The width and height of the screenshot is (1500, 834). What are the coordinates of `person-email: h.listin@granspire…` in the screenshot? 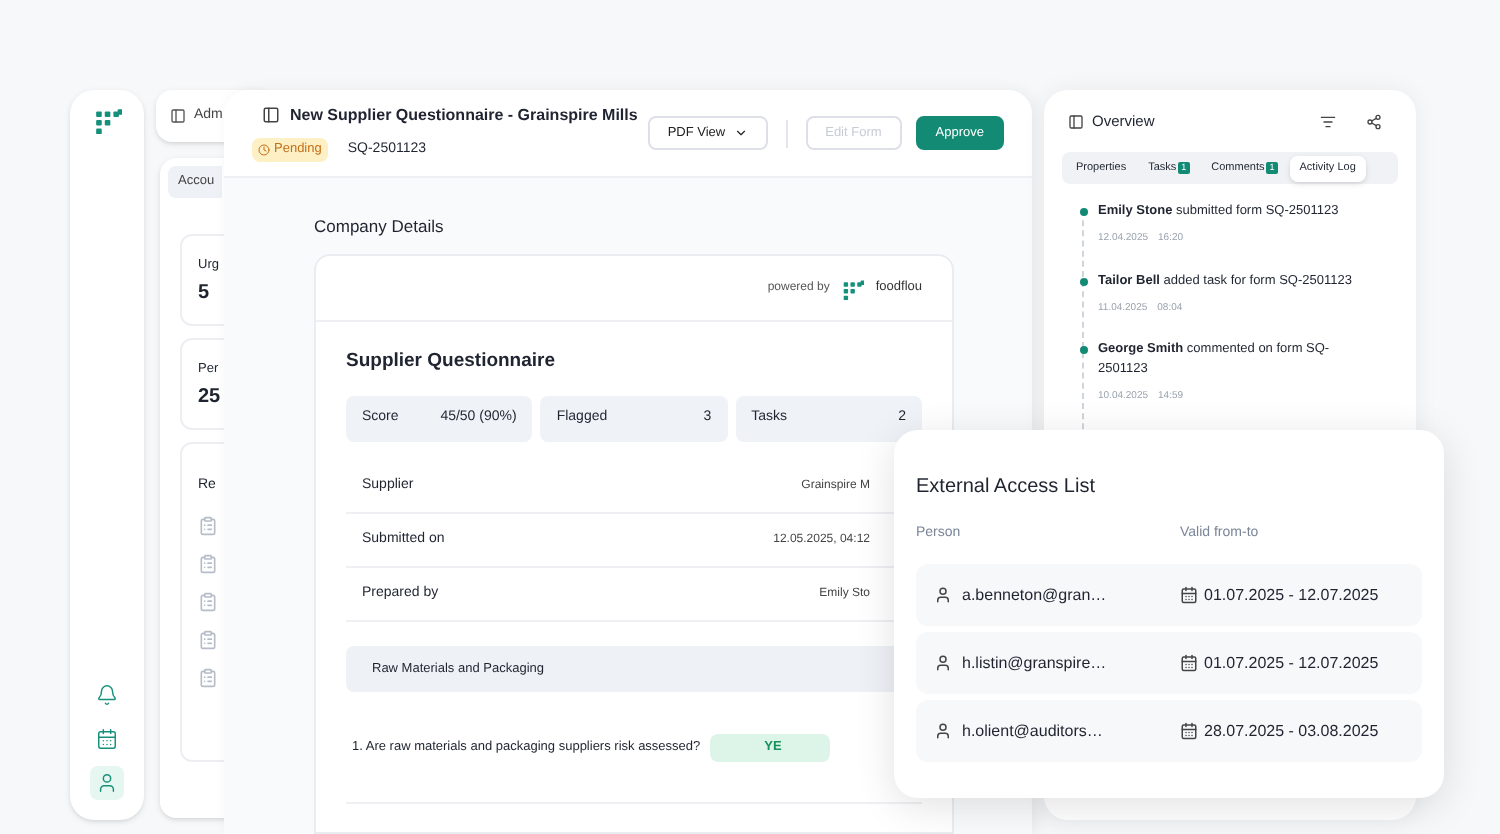 It's located at (1034, 663).